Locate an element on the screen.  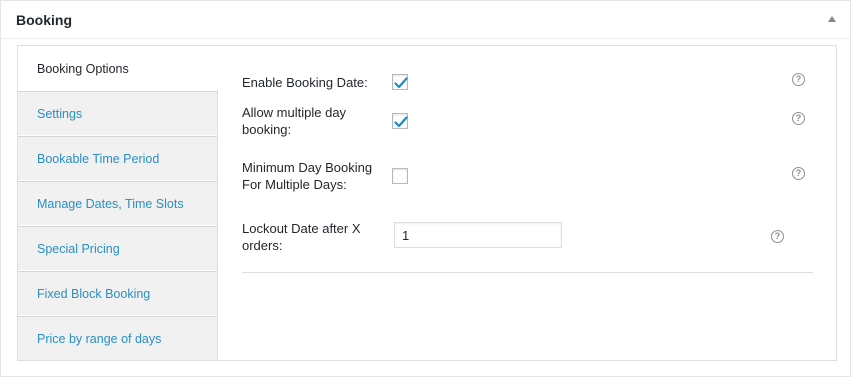
lockout-date-help-icon: ? is located at coordinates (777, 236).